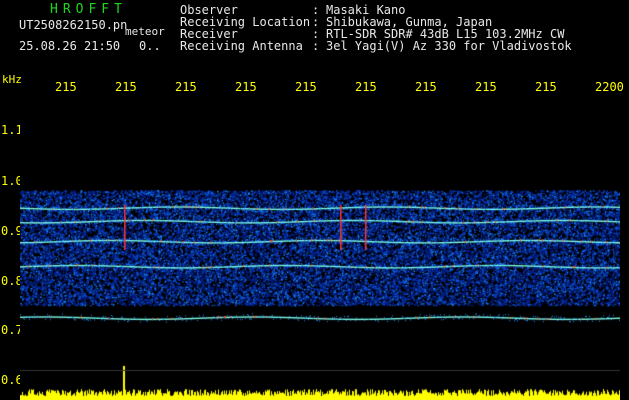 Image resolution: width=629 pixels, height=400 pixels. I want to click on info-label: Receiving Antenna, so click(241, 46).